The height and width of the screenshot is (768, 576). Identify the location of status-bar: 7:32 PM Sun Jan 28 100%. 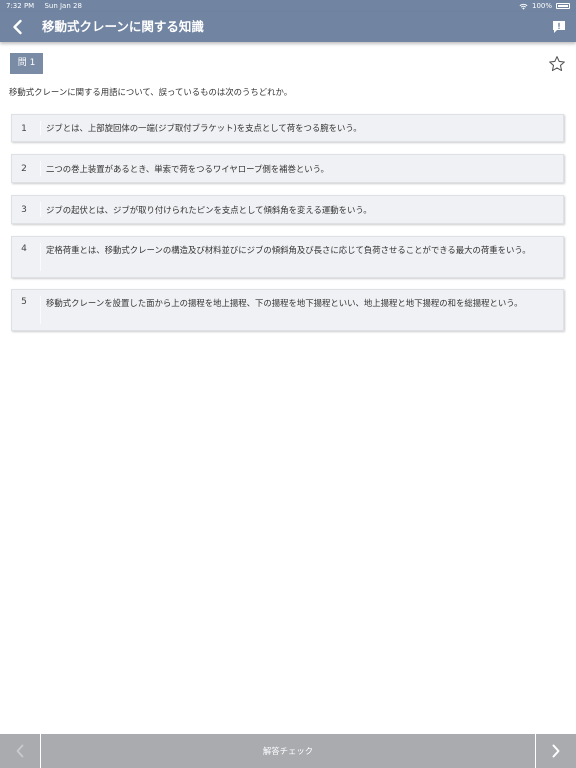
(288, 6).